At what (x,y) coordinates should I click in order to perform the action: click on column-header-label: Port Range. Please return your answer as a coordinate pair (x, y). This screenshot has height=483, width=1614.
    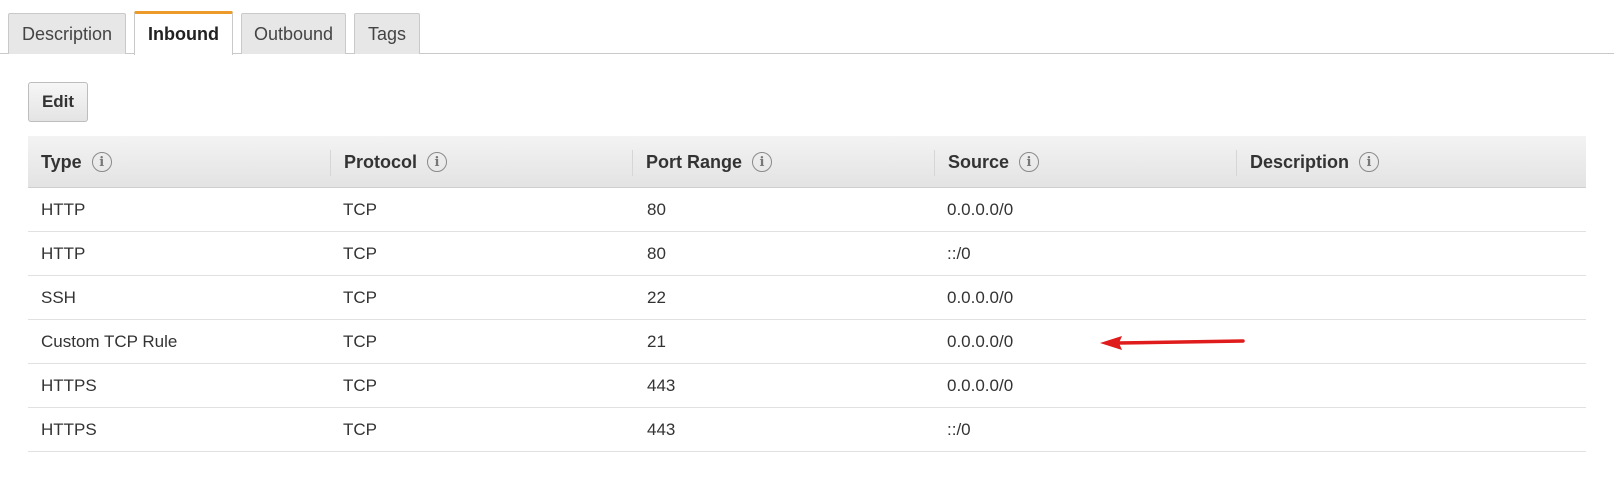
    Looking at the image, I should click on (694, 161).